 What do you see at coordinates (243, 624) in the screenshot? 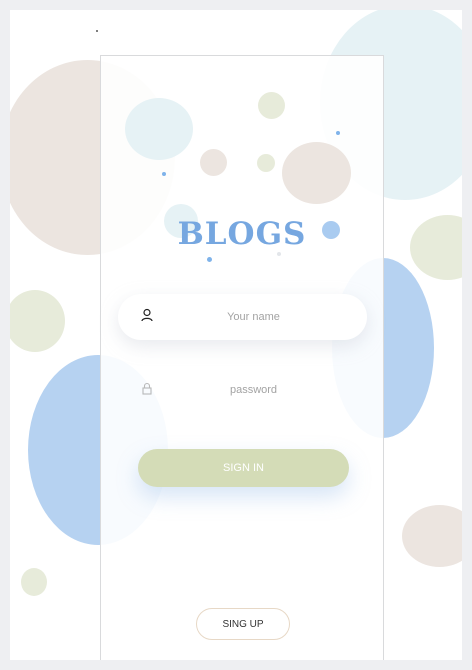
I see `signup-button: SING UP` at bounding box center [243, 624].